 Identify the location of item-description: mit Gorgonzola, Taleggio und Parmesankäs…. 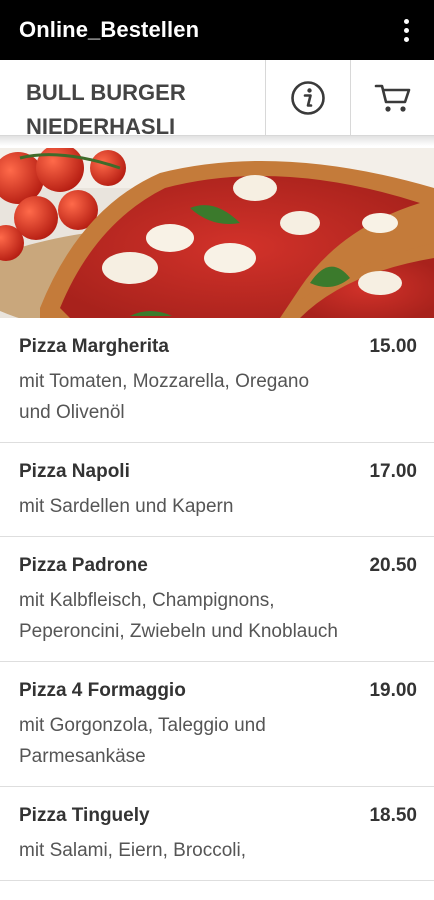
(142, 741).